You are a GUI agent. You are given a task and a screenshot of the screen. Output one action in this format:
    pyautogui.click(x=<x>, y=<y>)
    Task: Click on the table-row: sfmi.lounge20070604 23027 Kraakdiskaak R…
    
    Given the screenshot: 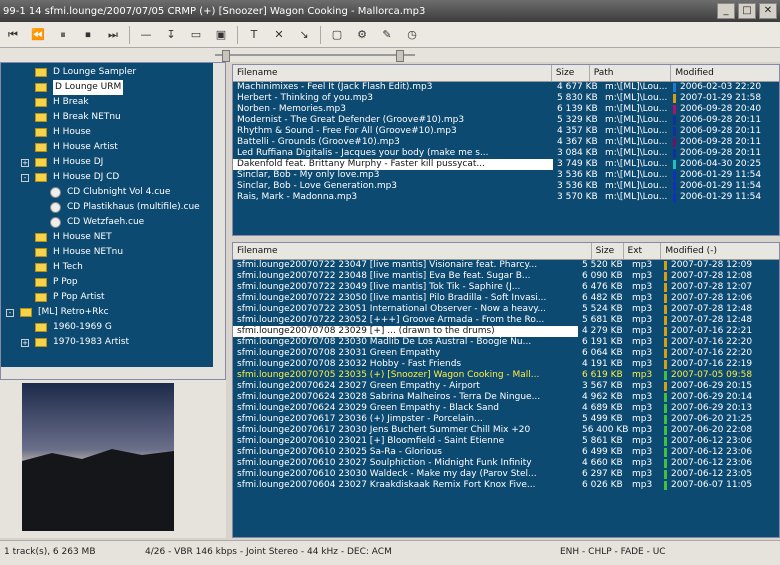 What is the action you would take?
    pyautogui.click(x=506, y=485)
    